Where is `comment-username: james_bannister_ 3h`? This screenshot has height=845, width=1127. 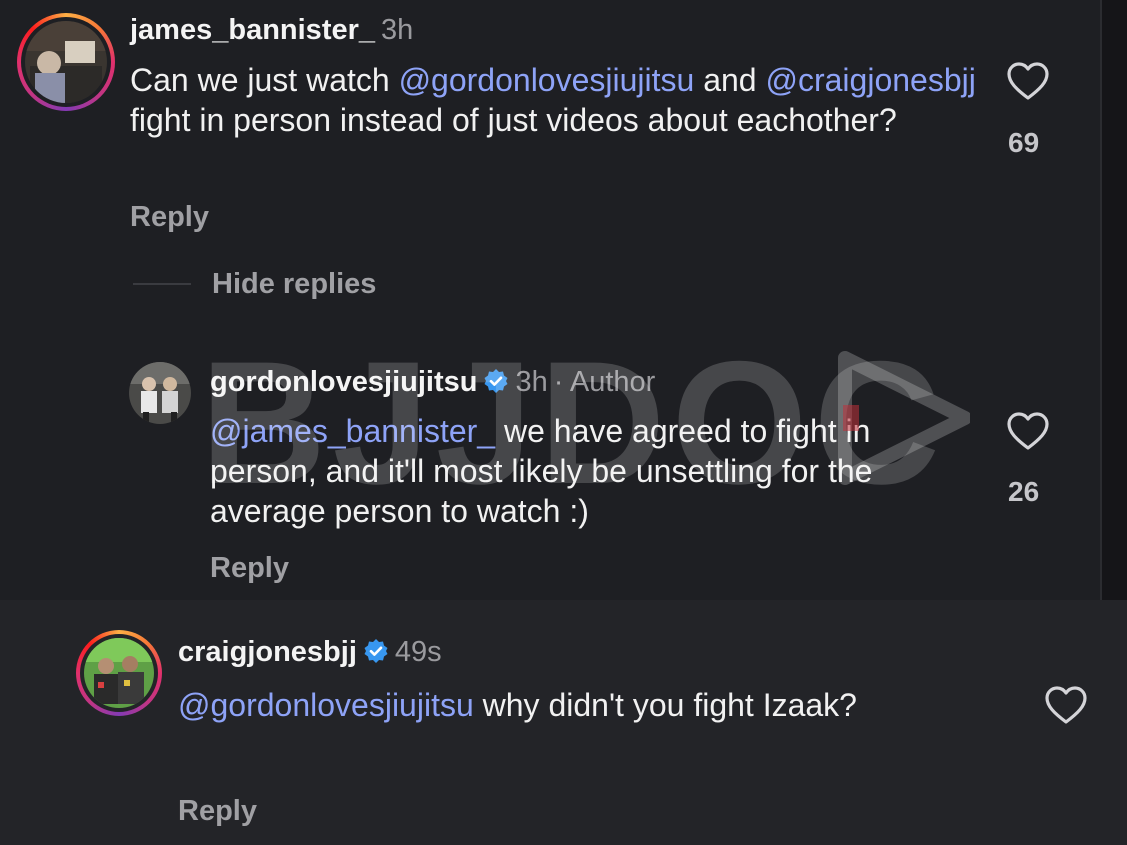 comment-username: james_bannister_ 3h is located at coordinates (271, 30).